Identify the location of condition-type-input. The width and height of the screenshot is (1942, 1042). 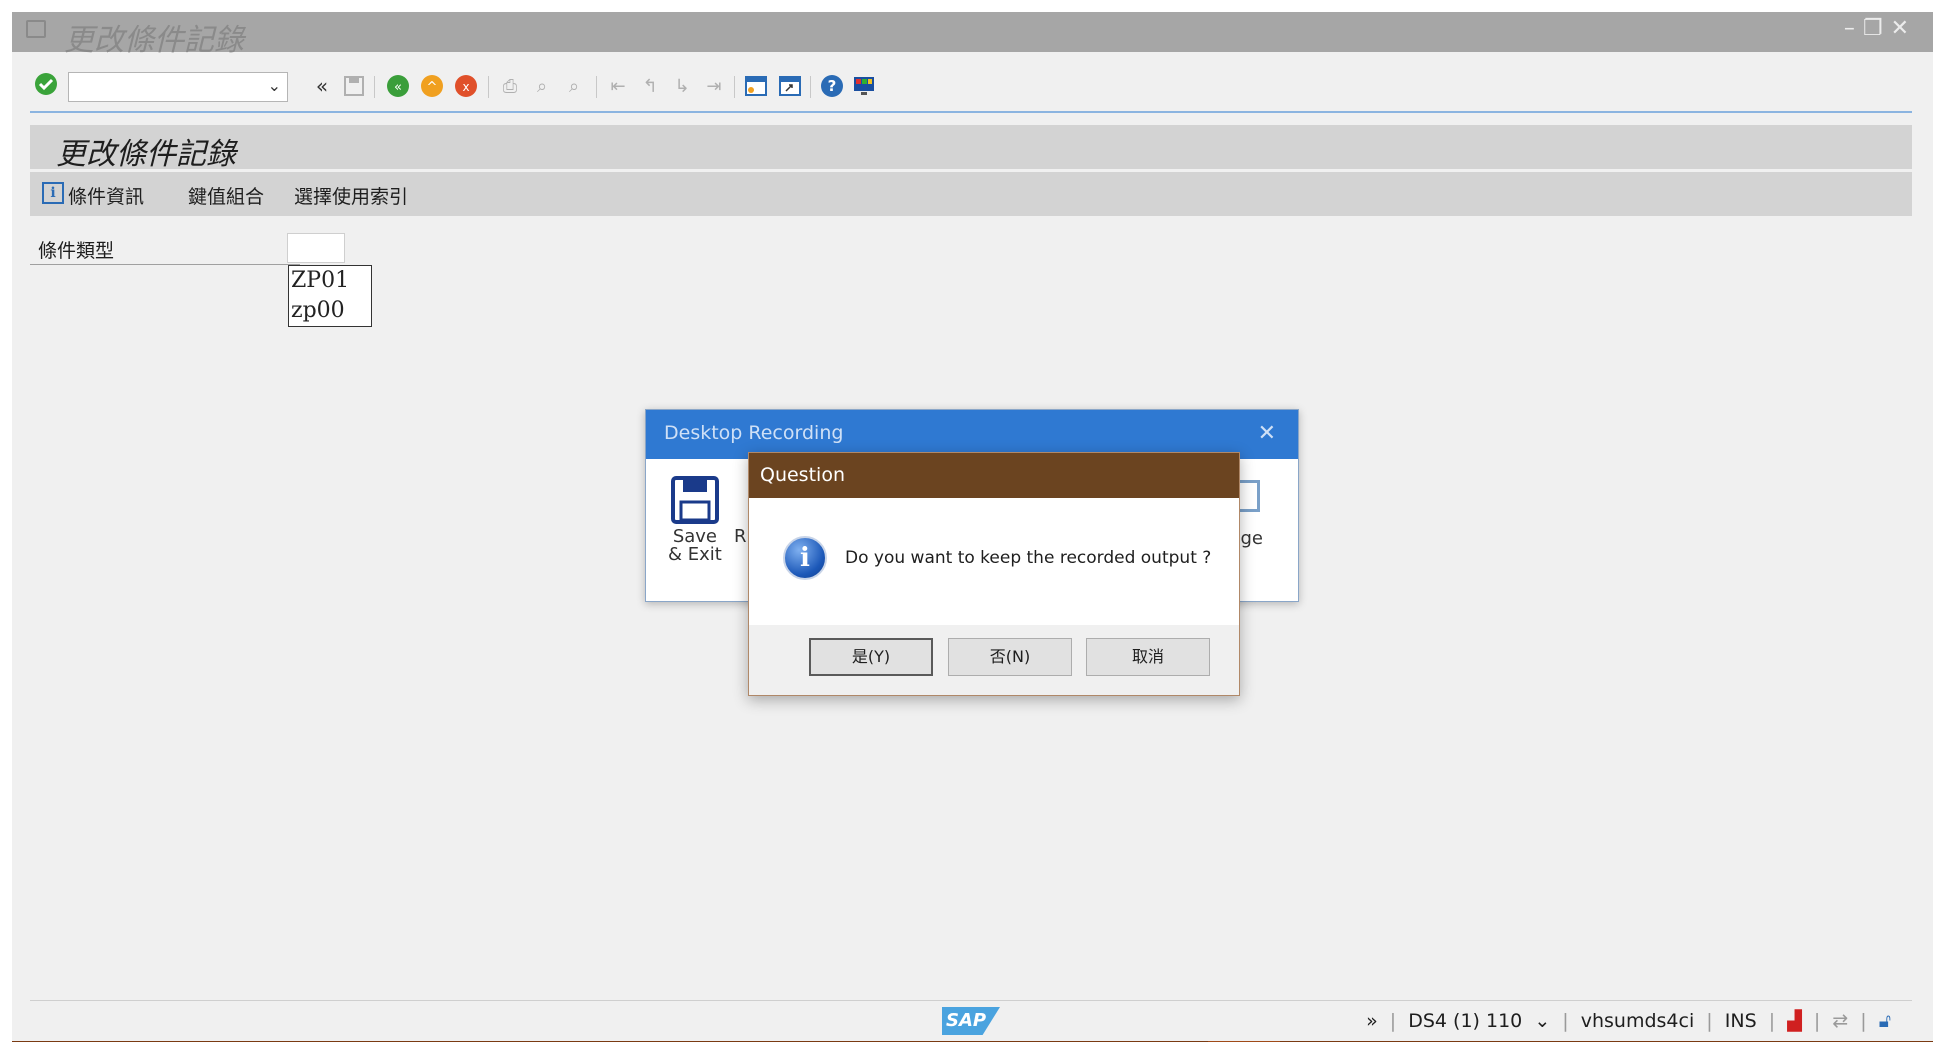
(316, 248).